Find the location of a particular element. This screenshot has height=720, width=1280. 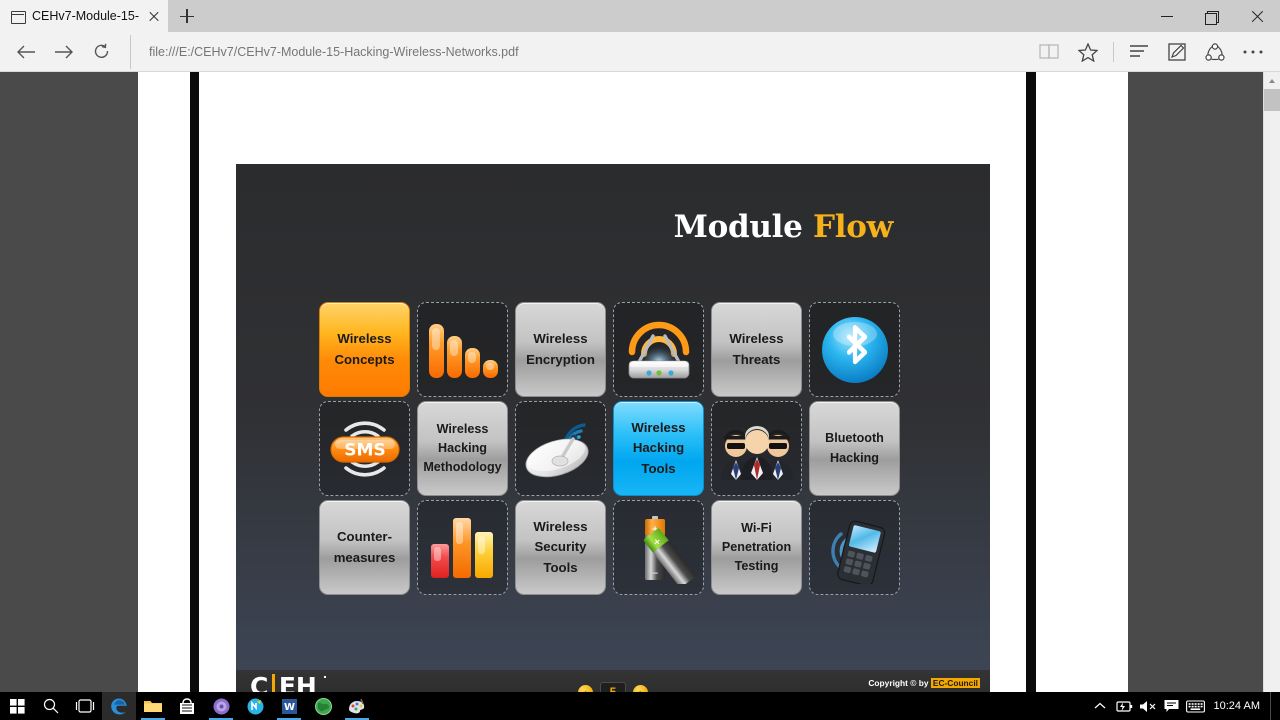

page-icon is located at coordinates (18, 16).